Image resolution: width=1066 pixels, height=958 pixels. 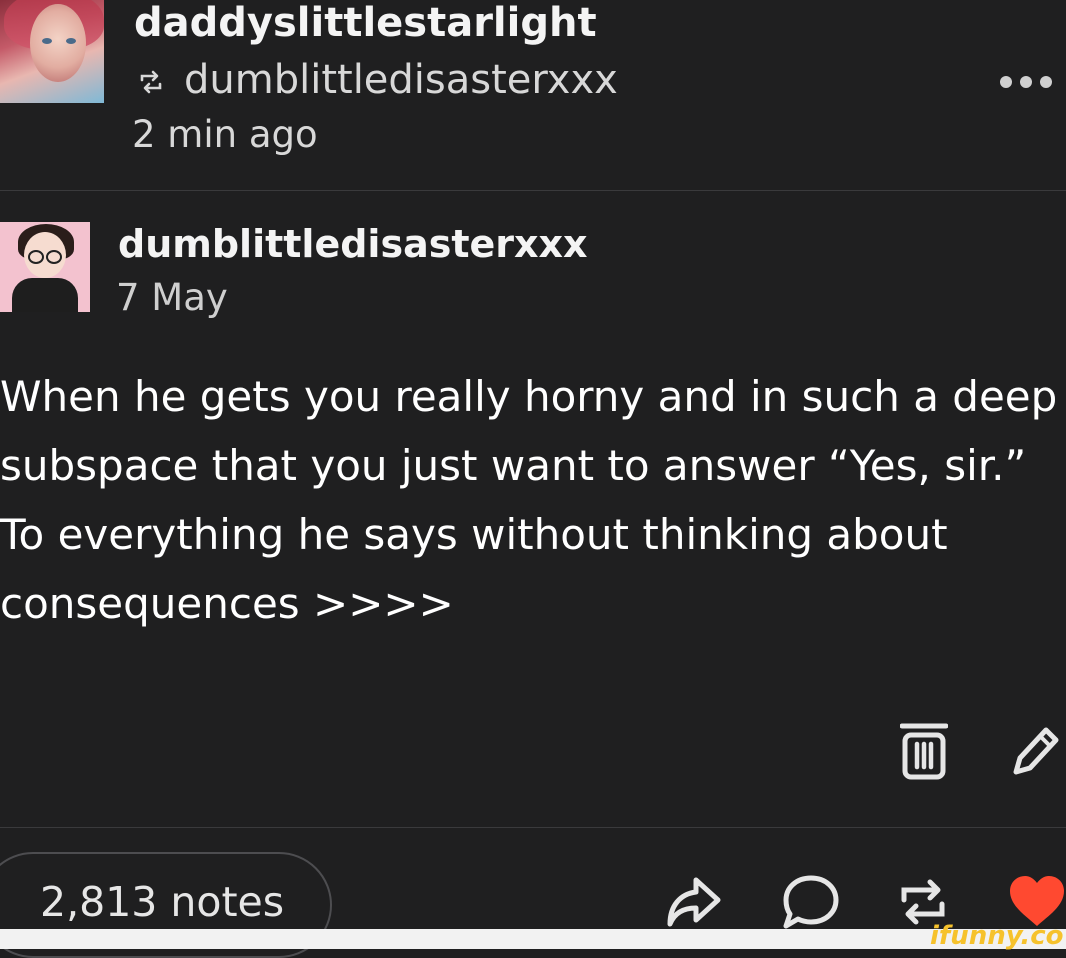 What do you see at coordinates (225, 134) in the screenshot?
I see `reblog-timestamp: 2 min ago` at bounding box center [225, 134].